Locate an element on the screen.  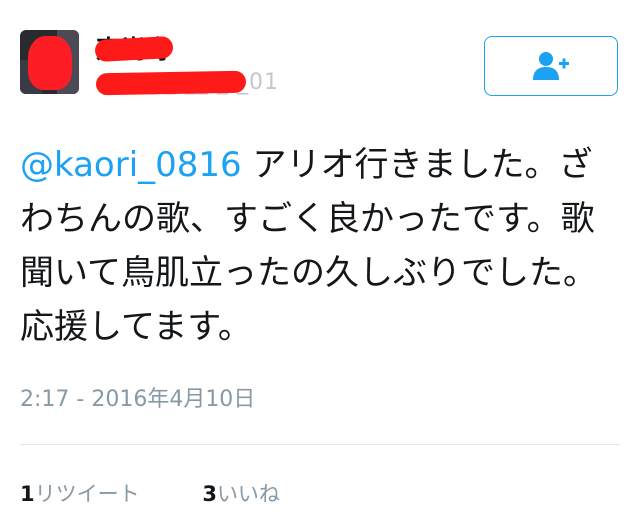
retweets-stat: 1リツイート is located at coordinates (80, 493).